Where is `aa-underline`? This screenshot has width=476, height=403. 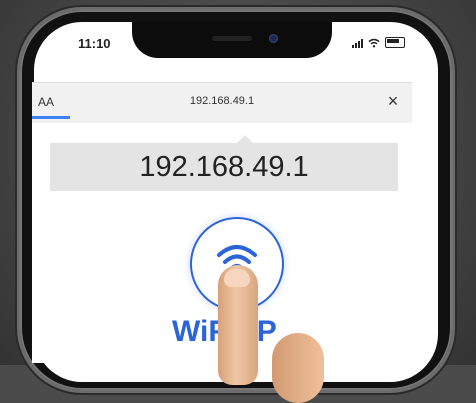 aa-underline is located at coordinates (51, 117).